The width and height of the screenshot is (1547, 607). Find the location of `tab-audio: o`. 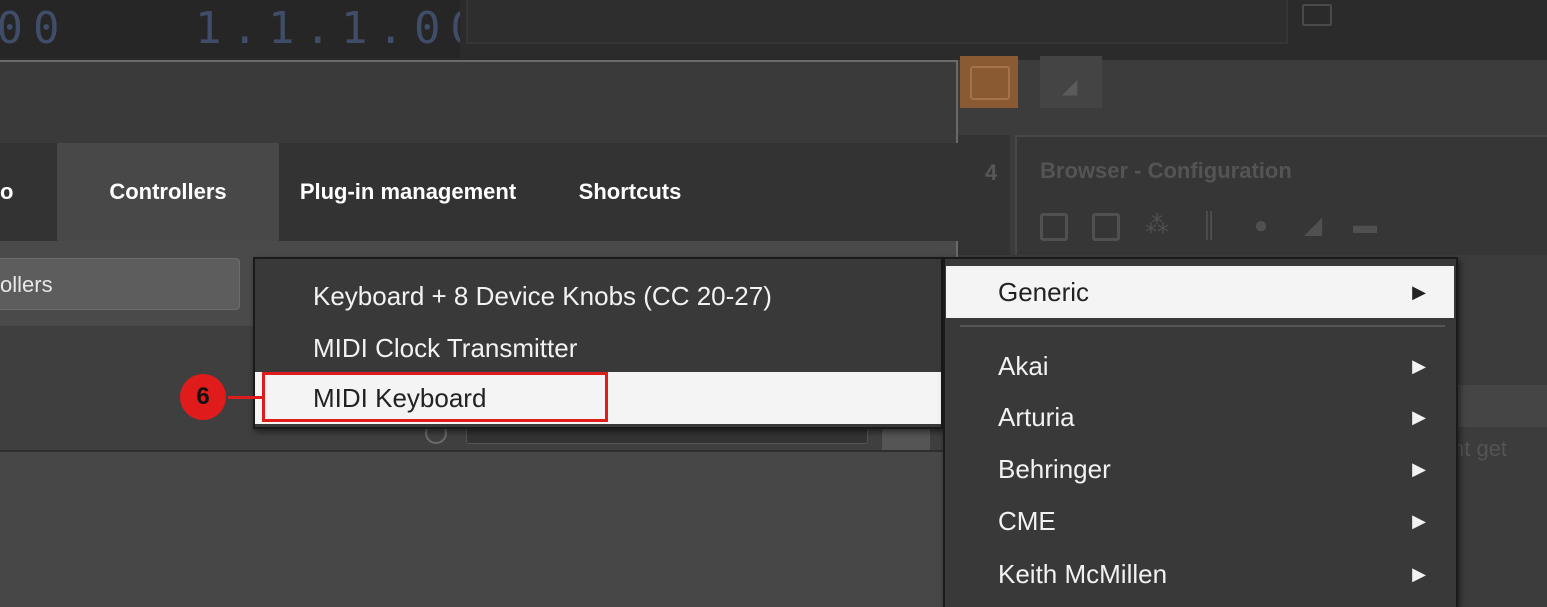

tab-audio: o is located at coordinates (25, 192).